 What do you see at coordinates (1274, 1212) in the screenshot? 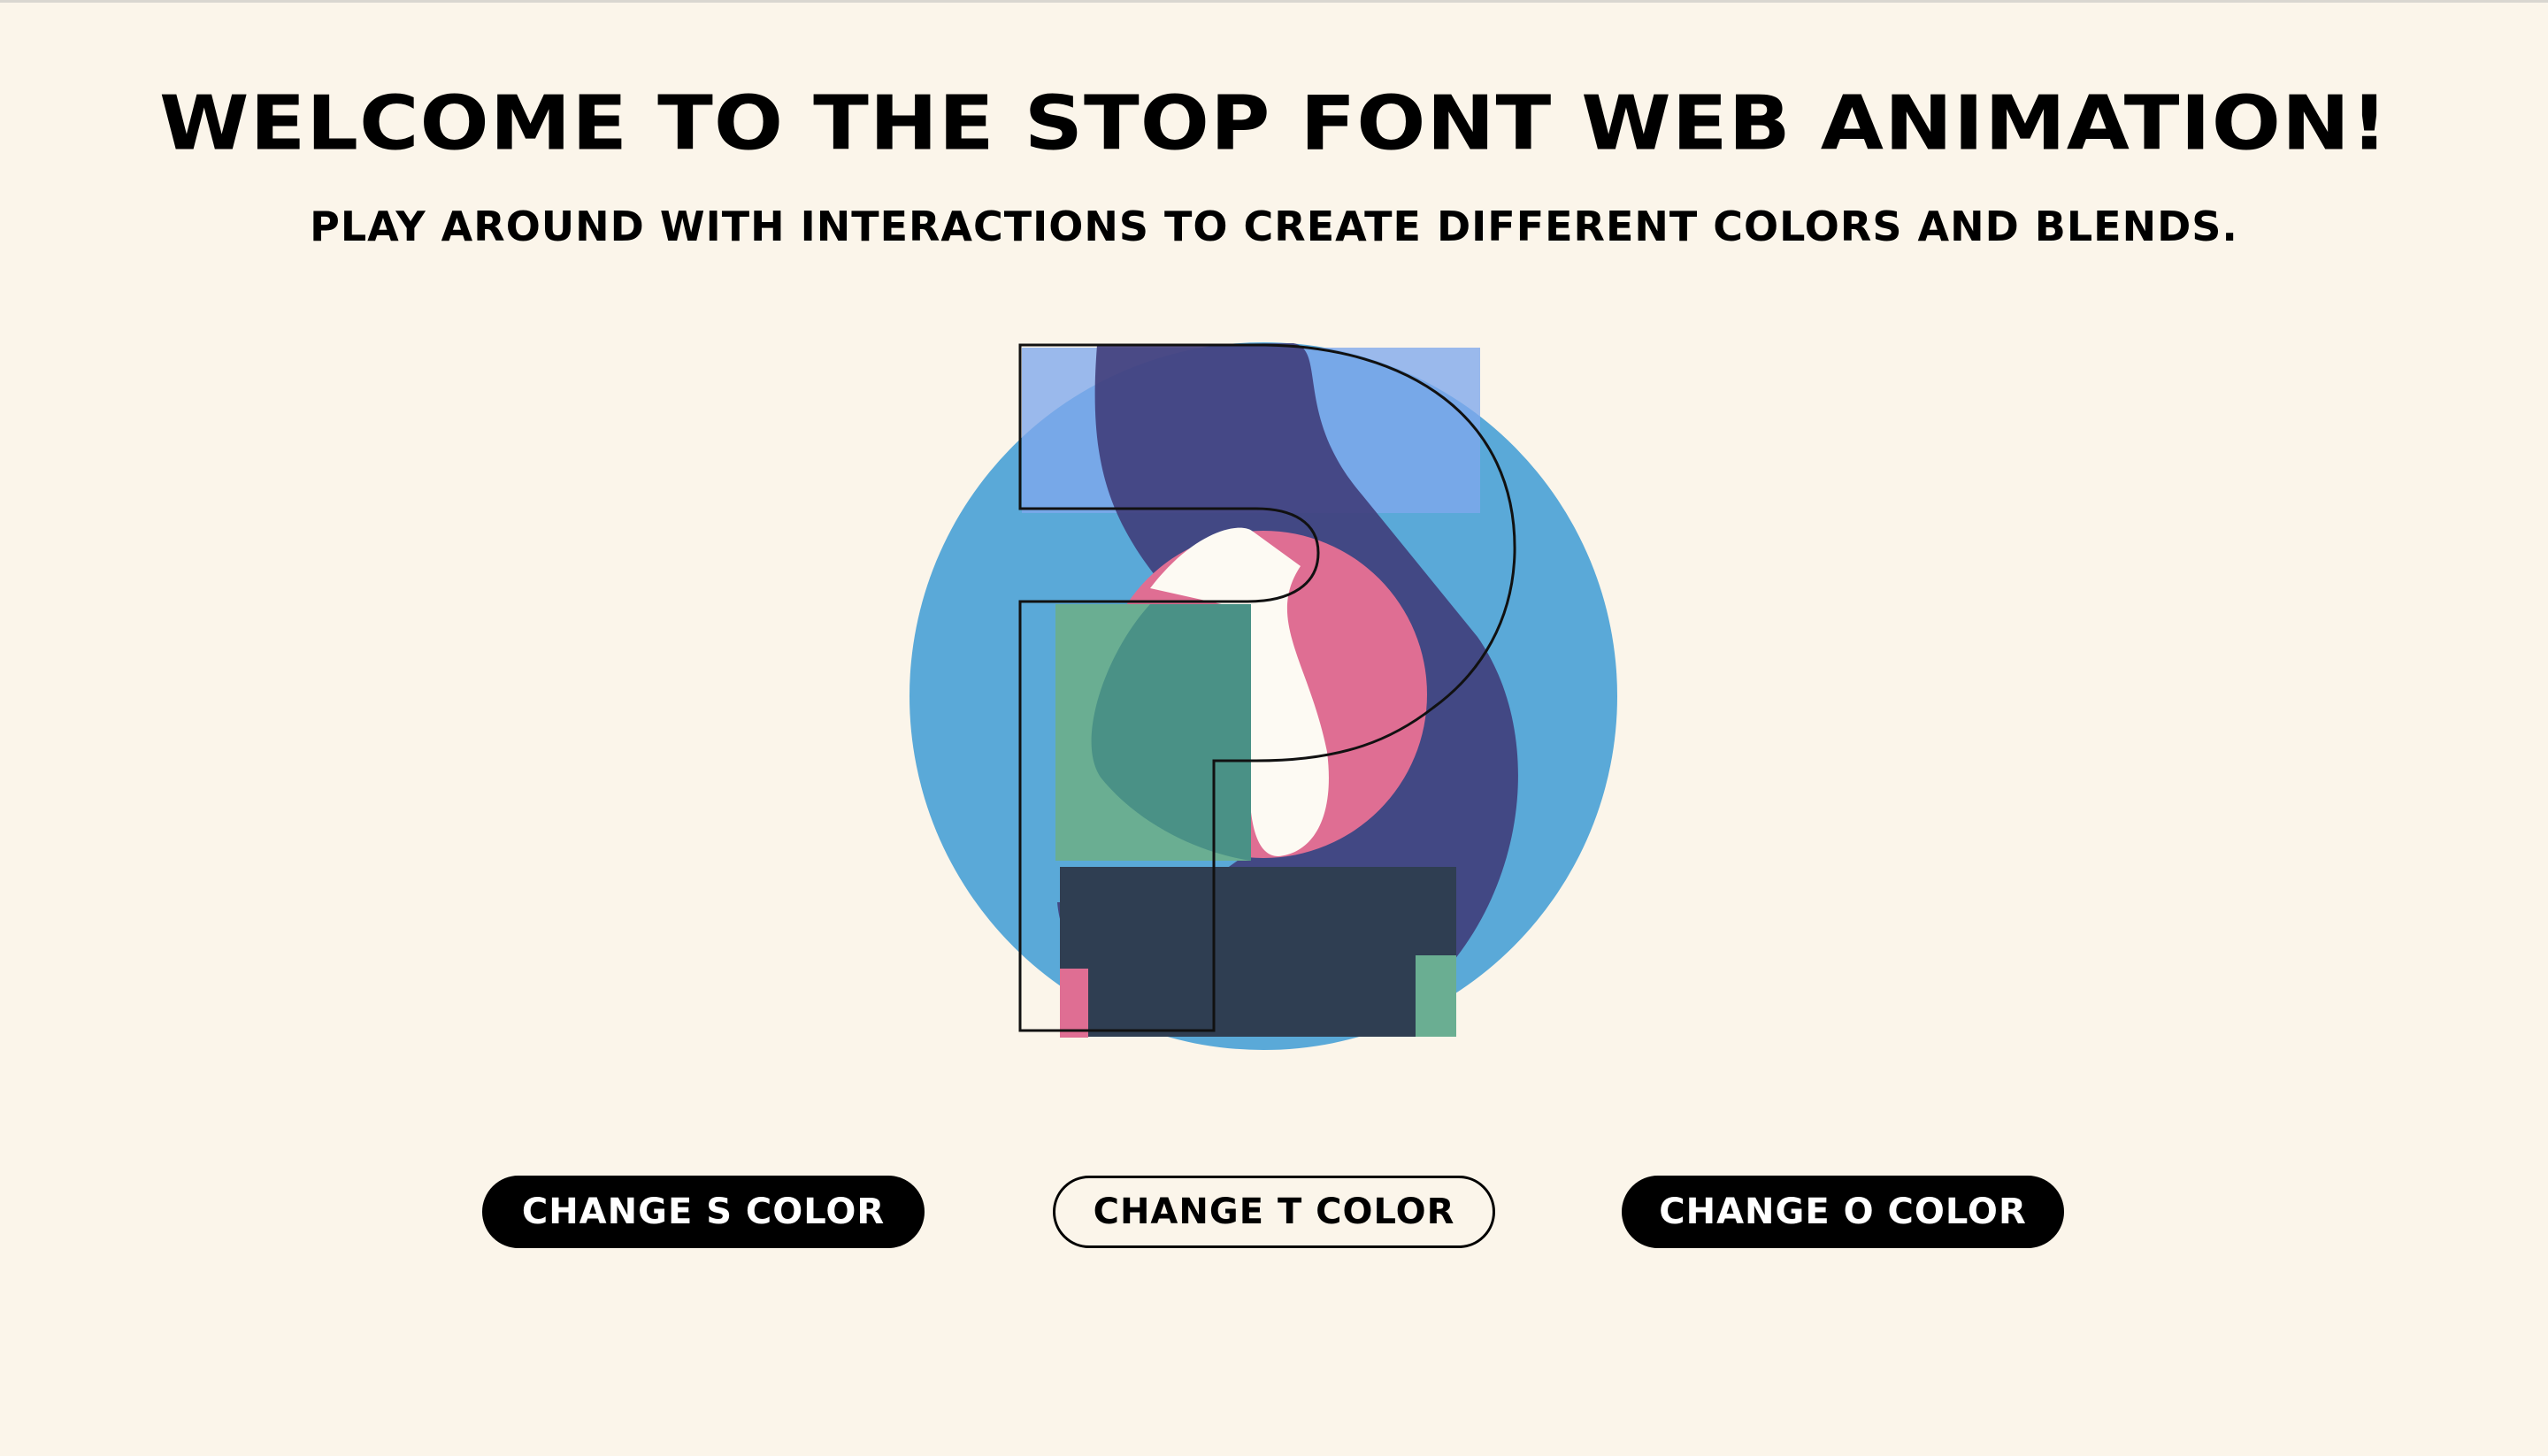
I see `change-t-color-button: Change T Color` at bounding box center [1274, 1212].